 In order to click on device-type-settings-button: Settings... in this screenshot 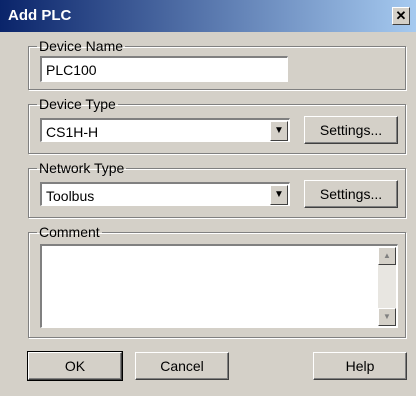, I will do `click(351, 130)`.